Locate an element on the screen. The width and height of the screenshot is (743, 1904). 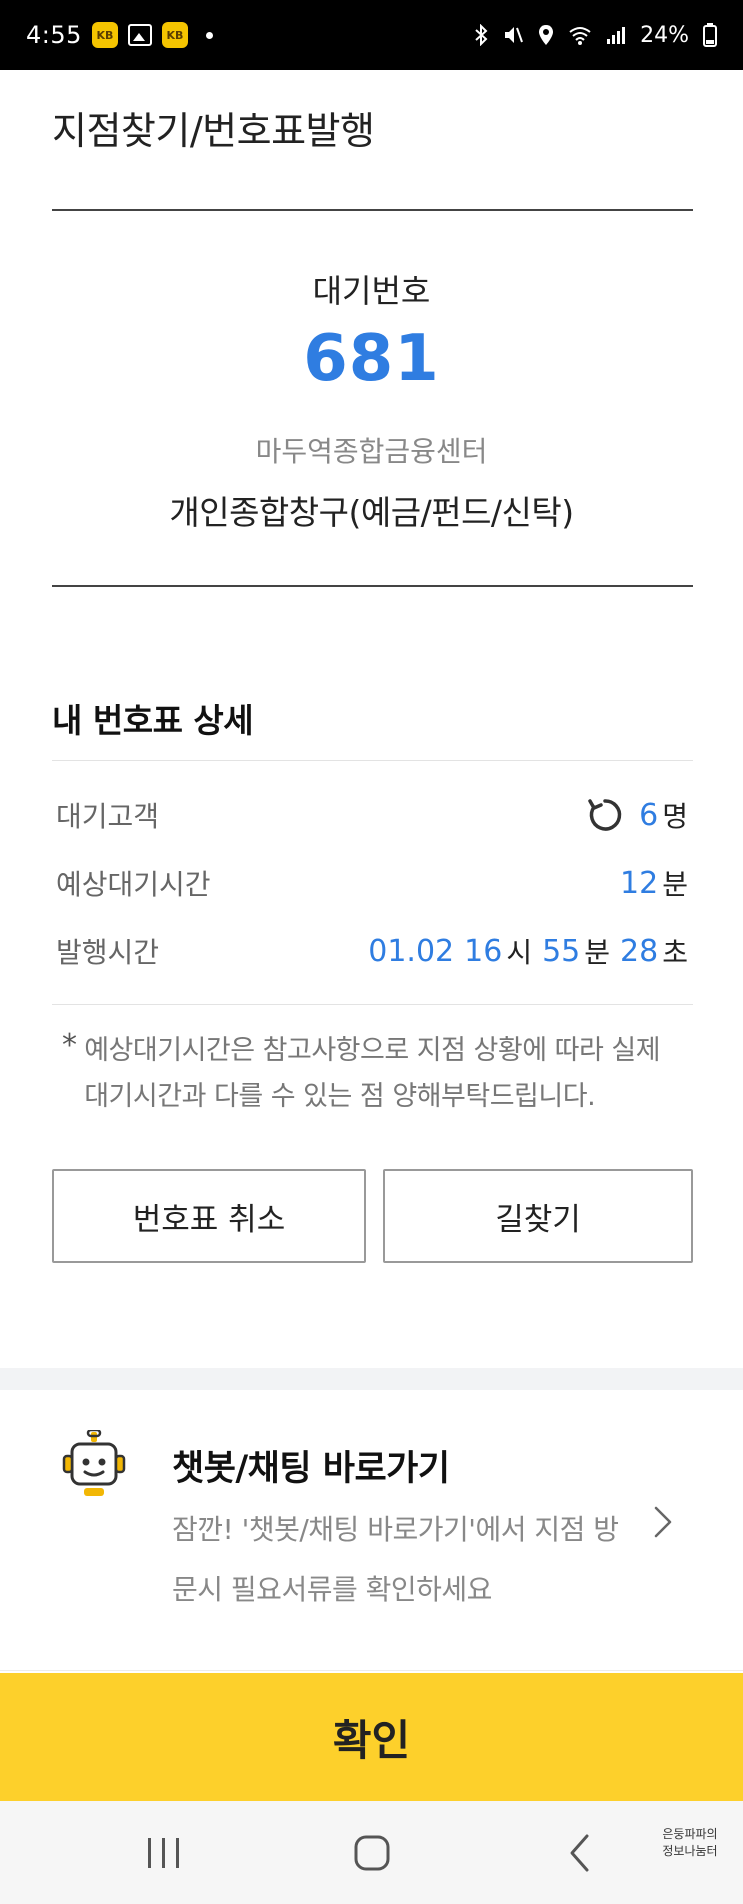
issued-time-row: 발행시간 01.02 16 시 55 분 28 초 is located at coordinates (372, 951).